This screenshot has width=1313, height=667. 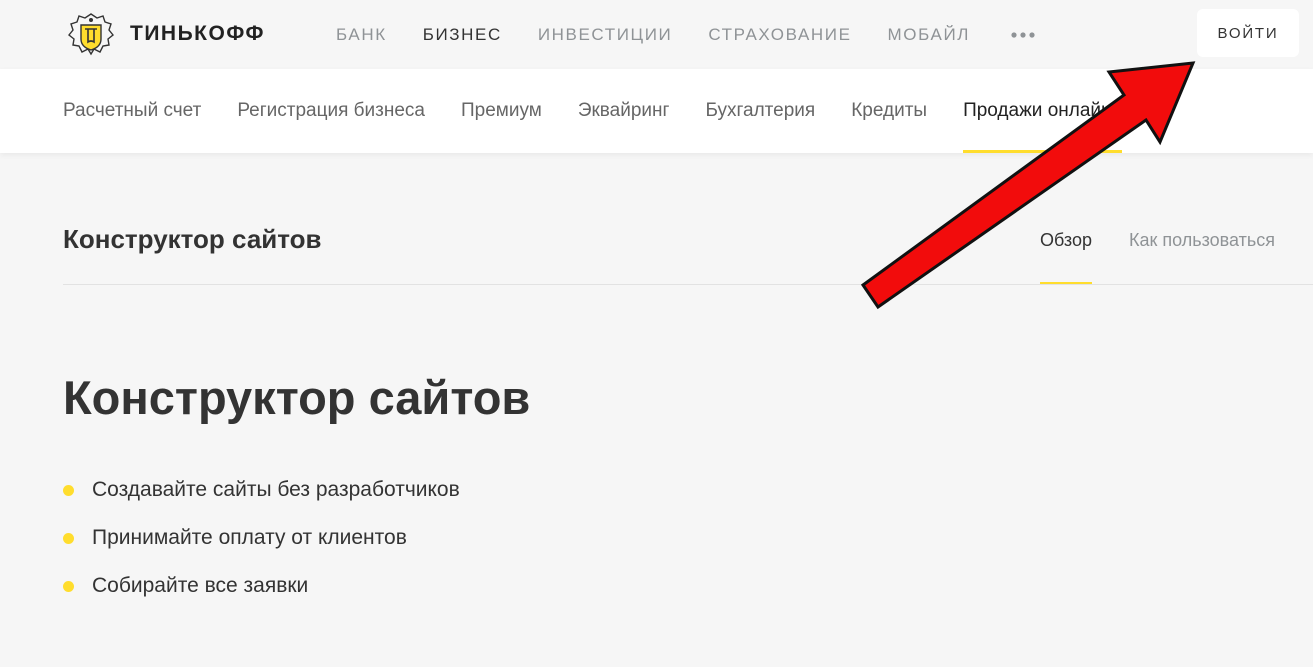 I want to click on list-item: Собирайте все заявки, so click(x=261, y=586).